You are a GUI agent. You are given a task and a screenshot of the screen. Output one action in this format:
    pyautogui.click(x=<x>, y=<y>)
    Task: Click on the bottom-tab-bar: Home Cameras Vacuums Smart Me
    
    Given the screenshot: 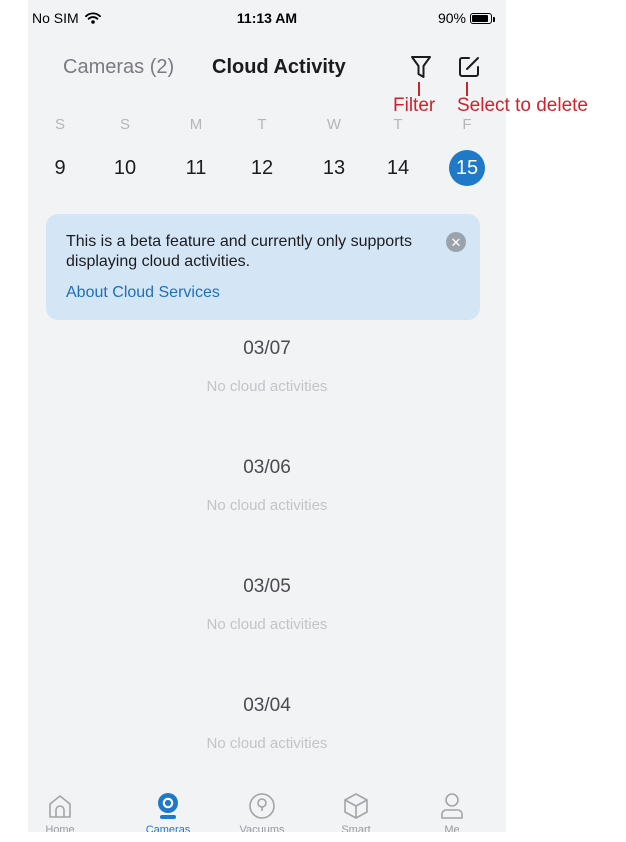 What is the action you would take?
    pyautogui.click(x=267, y=808)
    